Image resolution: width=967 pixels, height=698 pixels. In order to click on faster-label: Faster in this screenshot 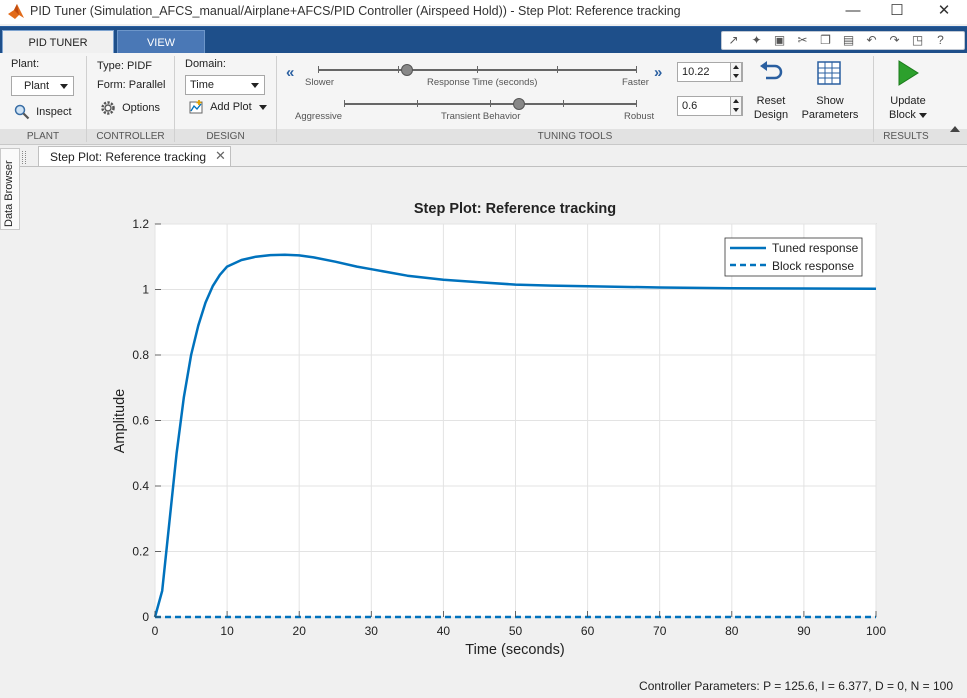, I will do `click(635, 82)`.